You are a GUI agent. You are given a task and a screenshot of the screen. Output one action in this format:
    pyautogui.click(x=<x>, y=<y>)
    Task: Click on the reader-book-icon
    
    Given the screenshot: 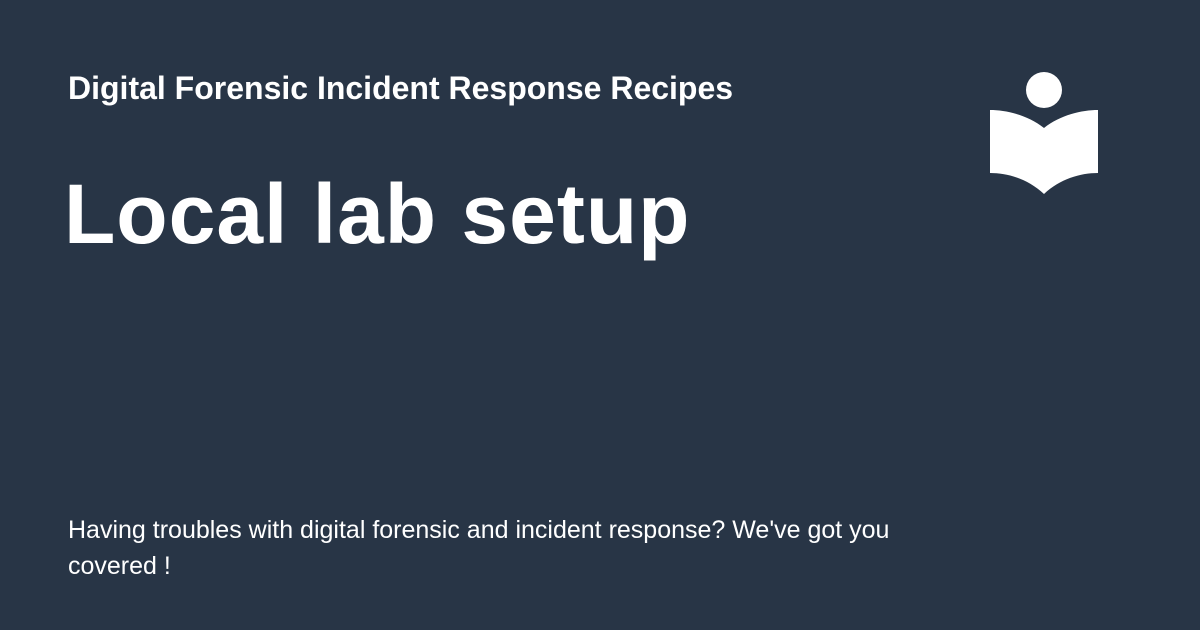 What is the action you would take?
    pyautogui.click(x=1044, y=134)
    